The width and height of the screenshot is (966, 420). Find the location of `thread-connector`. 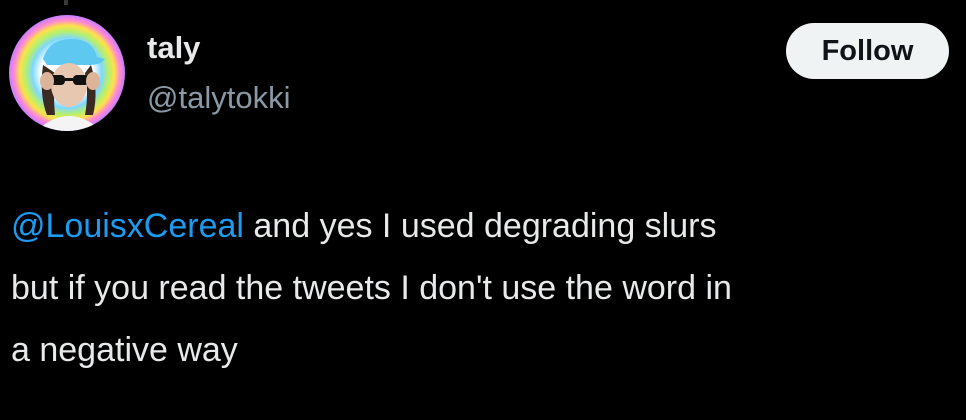

thread-connector is located at coordinates (66, 2).